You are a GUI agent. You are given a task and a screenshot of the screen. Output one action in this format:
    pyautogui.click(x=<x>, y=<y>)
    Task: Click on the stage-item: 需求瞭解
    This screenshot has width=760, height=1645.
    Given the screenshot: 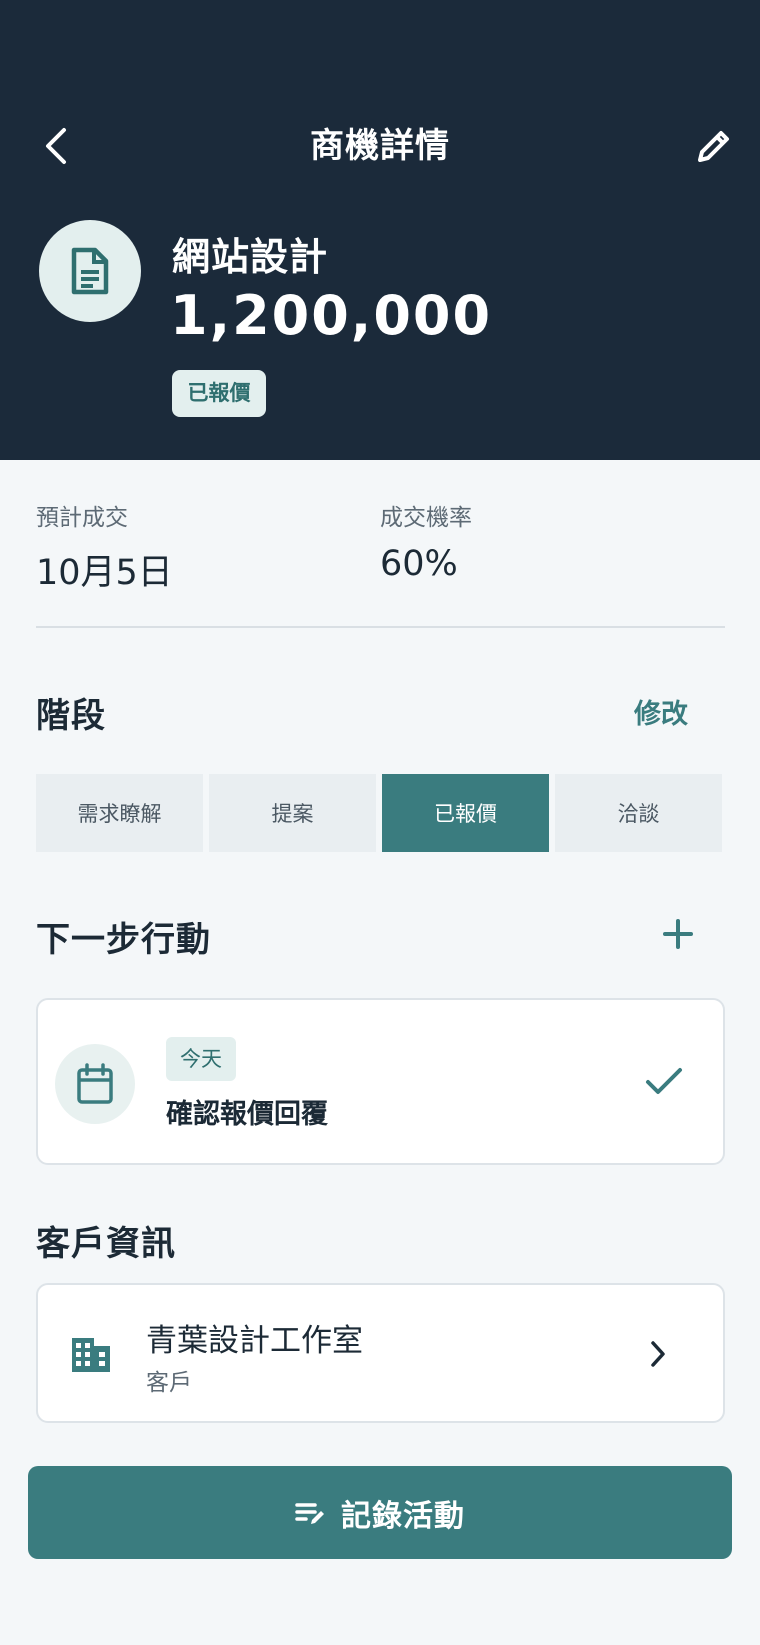 What is the action you would take?
    pyautogui.click(x=119, y=813)
    